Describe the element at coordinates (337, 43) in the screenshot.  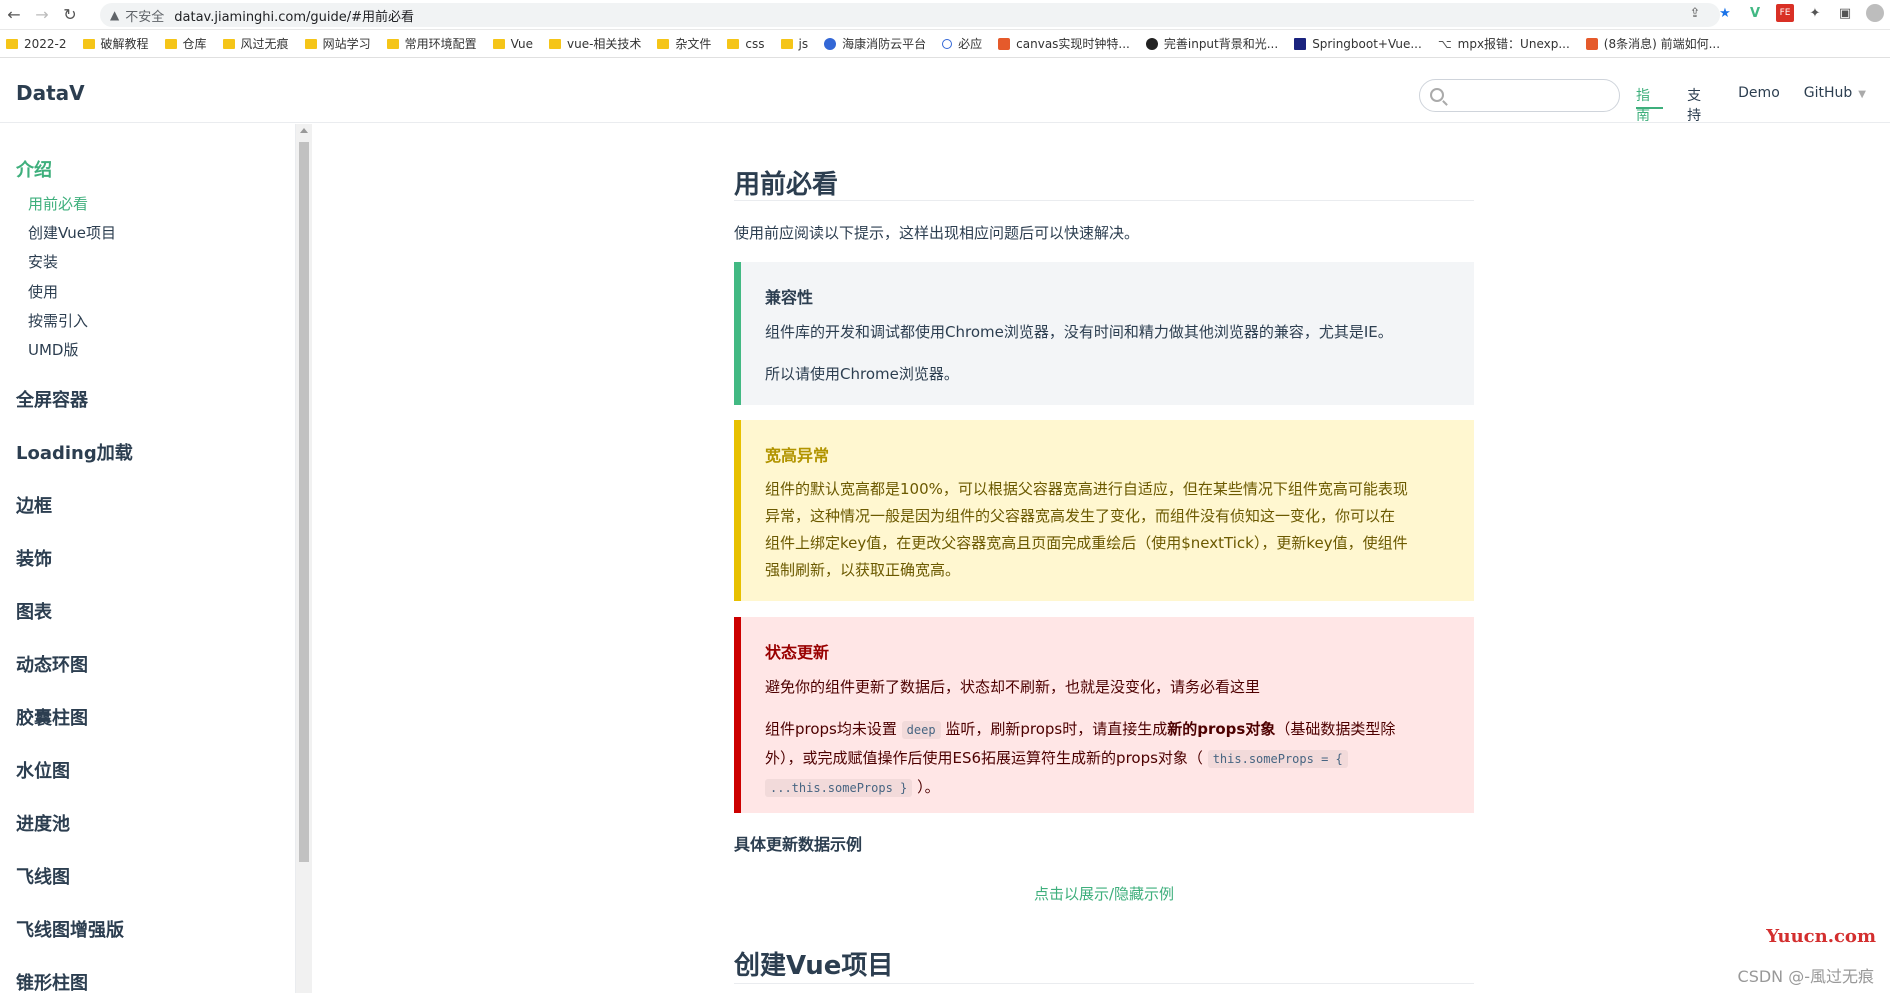
I see `bookmark-item: 网站学习` at that location.